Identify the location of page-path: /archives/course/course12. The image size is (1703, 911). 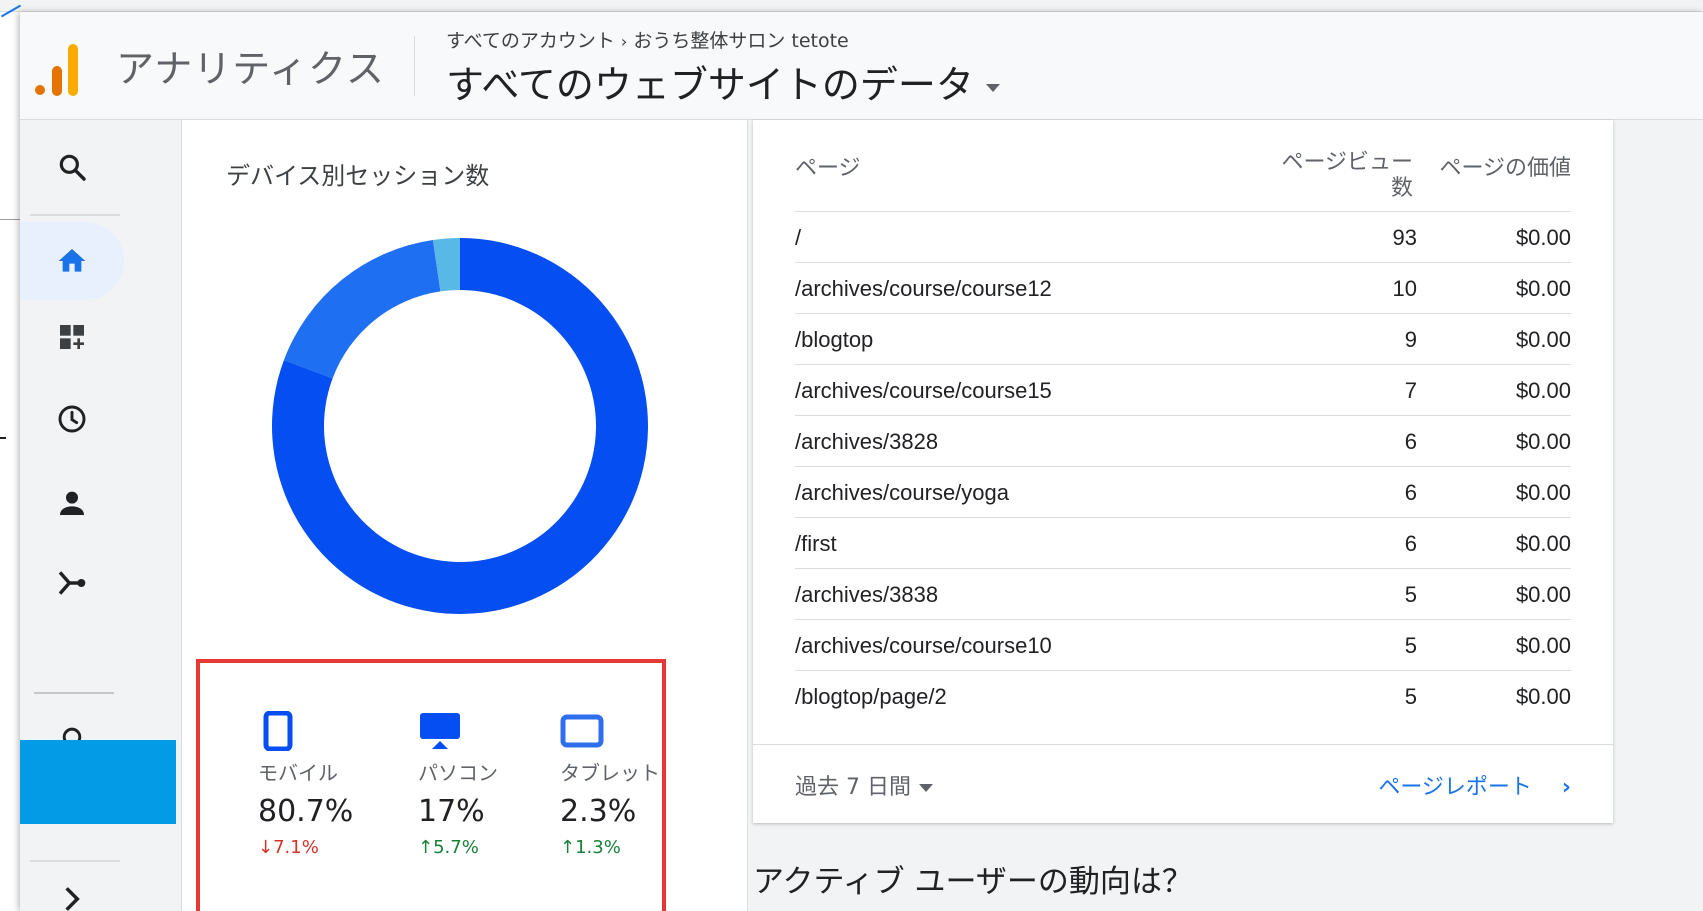
(923, 289).